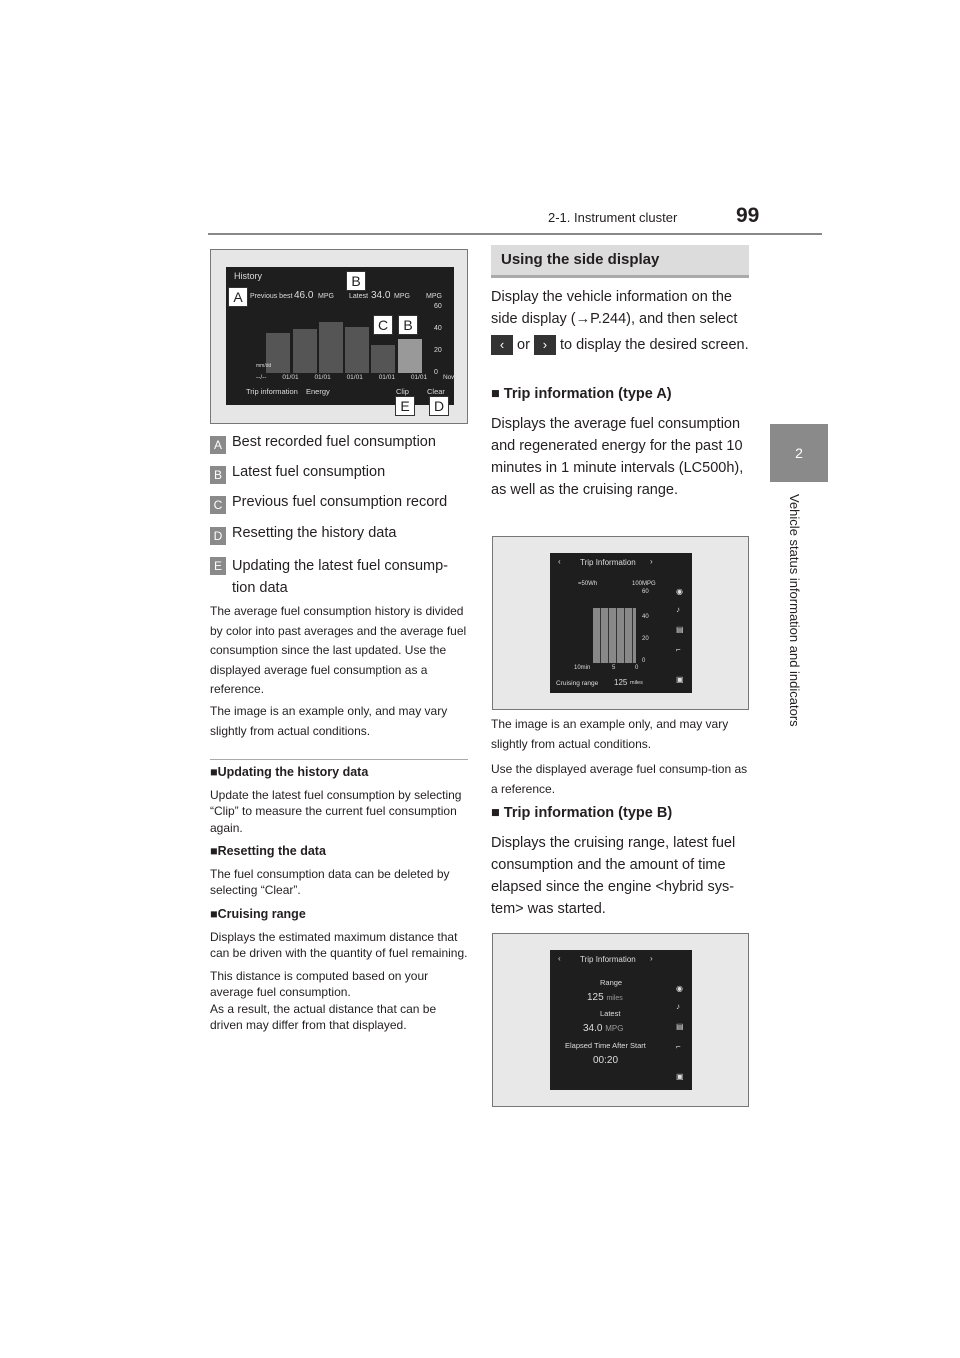  Describe the element at coordinates (582, 813) in the screenshot. I see `type-b-heading: ■ Trip information (type B)` at that location.